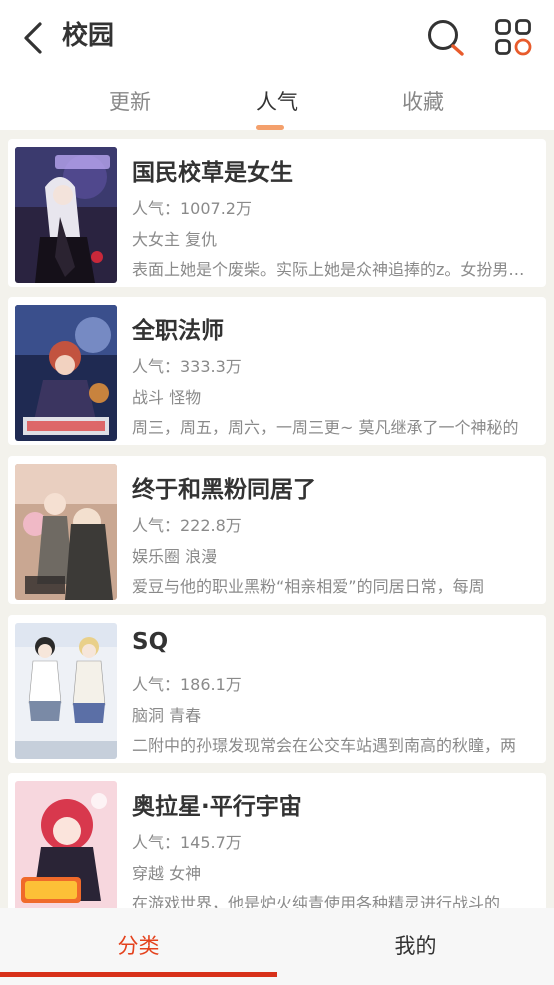 The width and height of the screenshot is (554, 985). What do you see at coordinates (187, 366) in the screenshot?
I see `popularity-count: 人气：333.3万` at bounding box center [187, 366].